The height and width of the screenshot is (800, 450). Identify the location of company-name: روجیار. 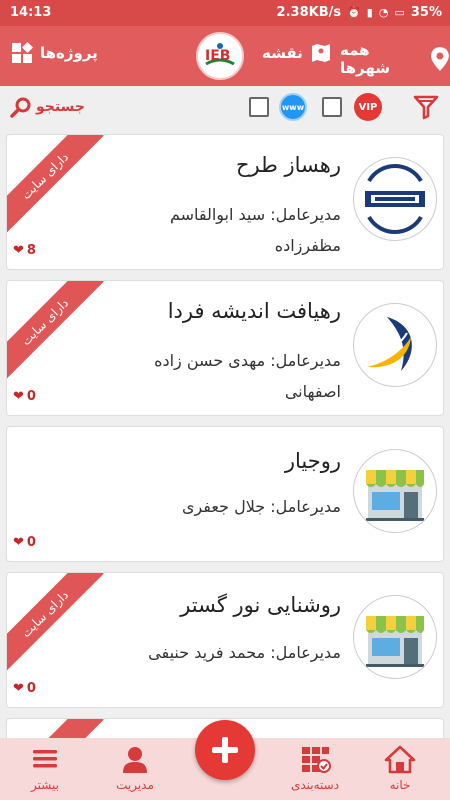
(312, 461).